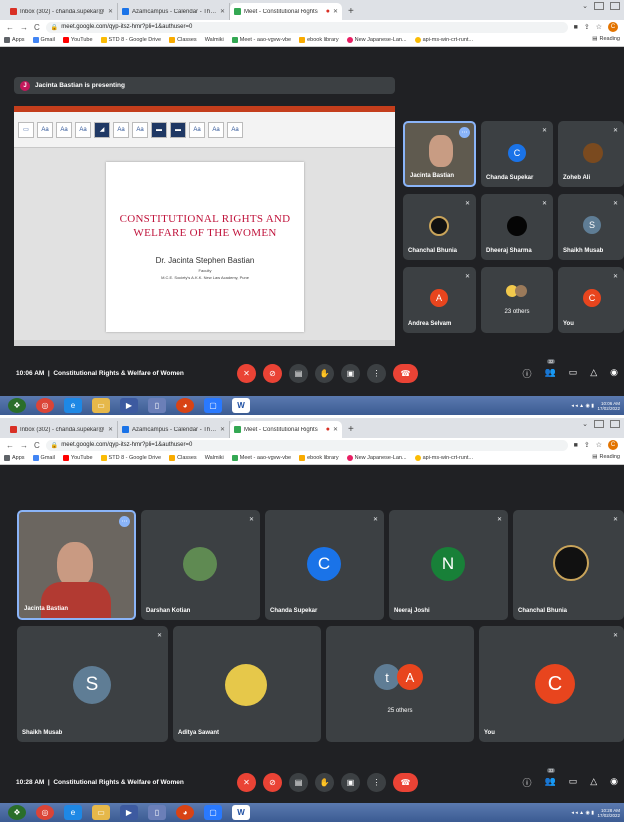  I want to click on forward-icon: →, so click(24, 445).